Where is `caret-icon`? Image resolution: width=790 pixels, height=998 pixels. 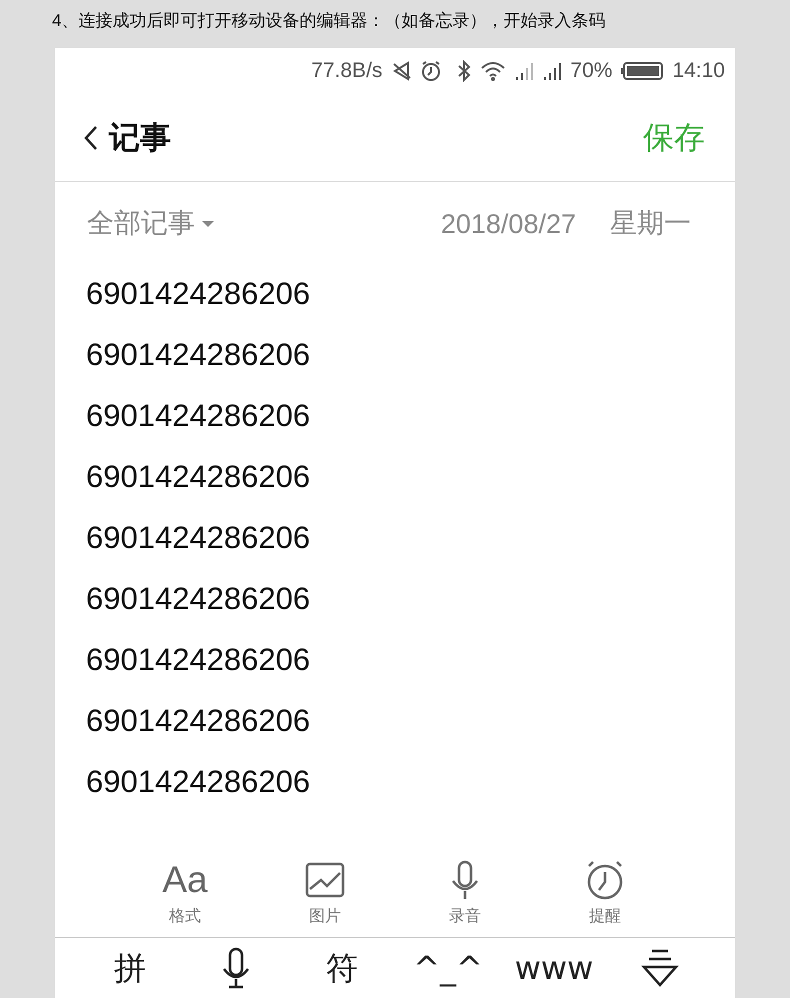 caret-icon is located at coordinates (208, 224).